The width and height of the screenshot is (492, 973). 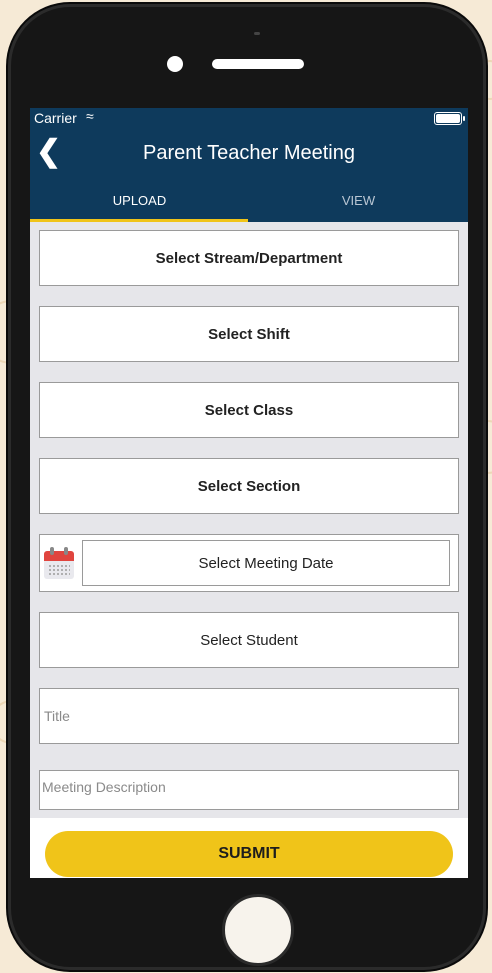 I want to click on calendar-icon, so click(x=59, y=563).